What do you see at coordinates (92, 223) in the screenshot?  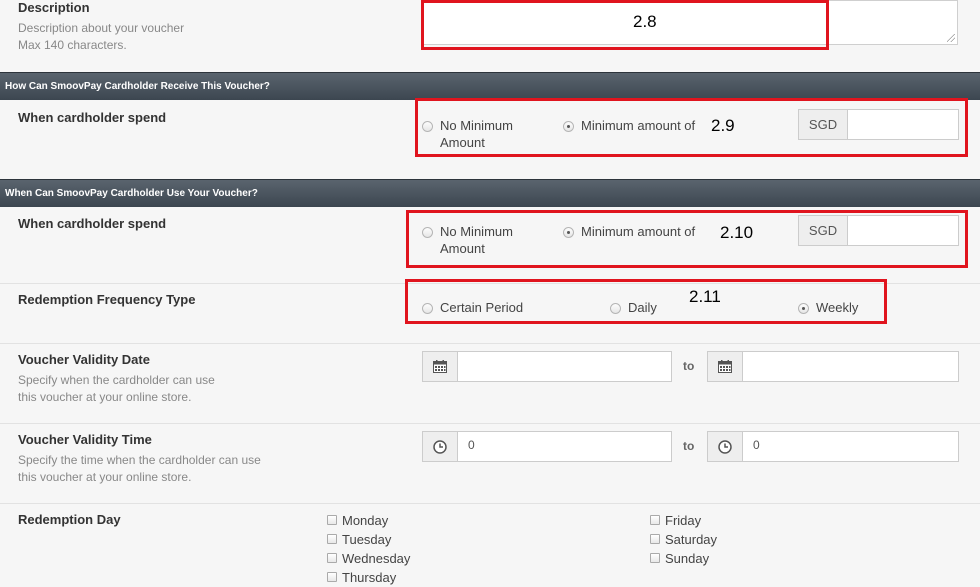 I see `use-spend-label: When cardholder spend` at bounding box center [92, 223].